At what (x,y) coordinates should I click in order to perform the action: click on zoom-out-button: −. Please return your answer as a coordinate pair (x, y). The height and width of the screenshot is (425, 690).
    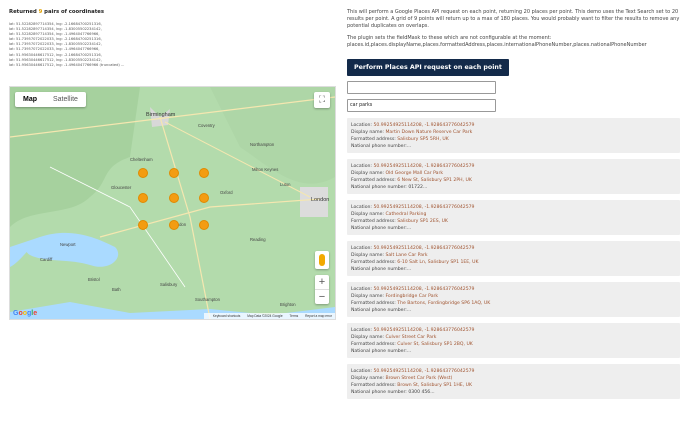
    Looking at the image, I should click on (322, 297).